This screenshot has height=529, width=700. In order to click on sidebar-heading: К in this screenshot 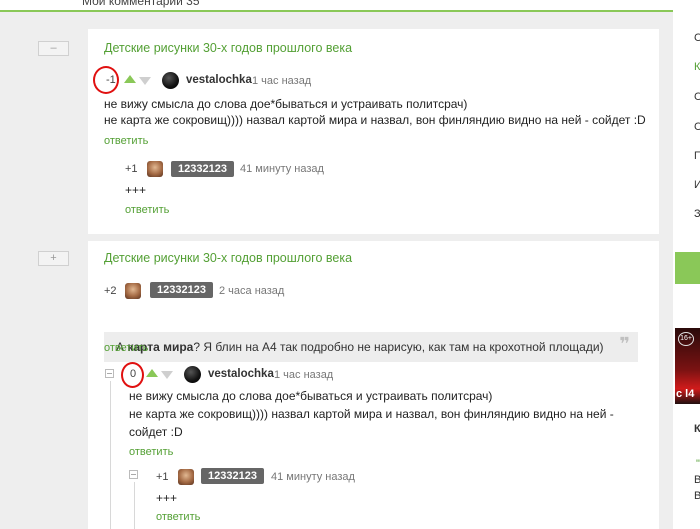, I will do `click(697, 429)`.